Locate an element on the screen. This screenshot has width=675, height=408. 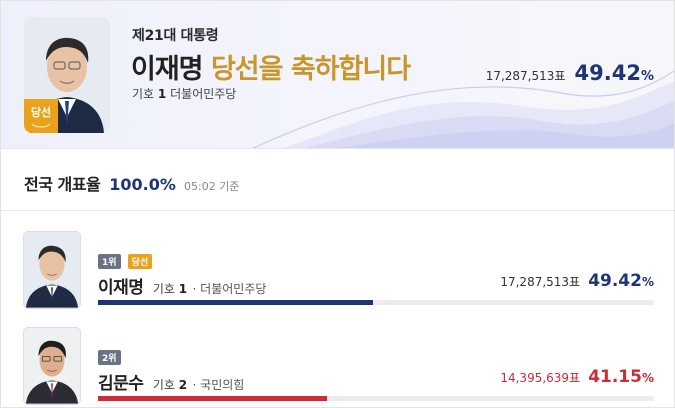
candidate-name-line: 이재명 기호 1 · 더불어민주당 is located at coordinates (182, 285).